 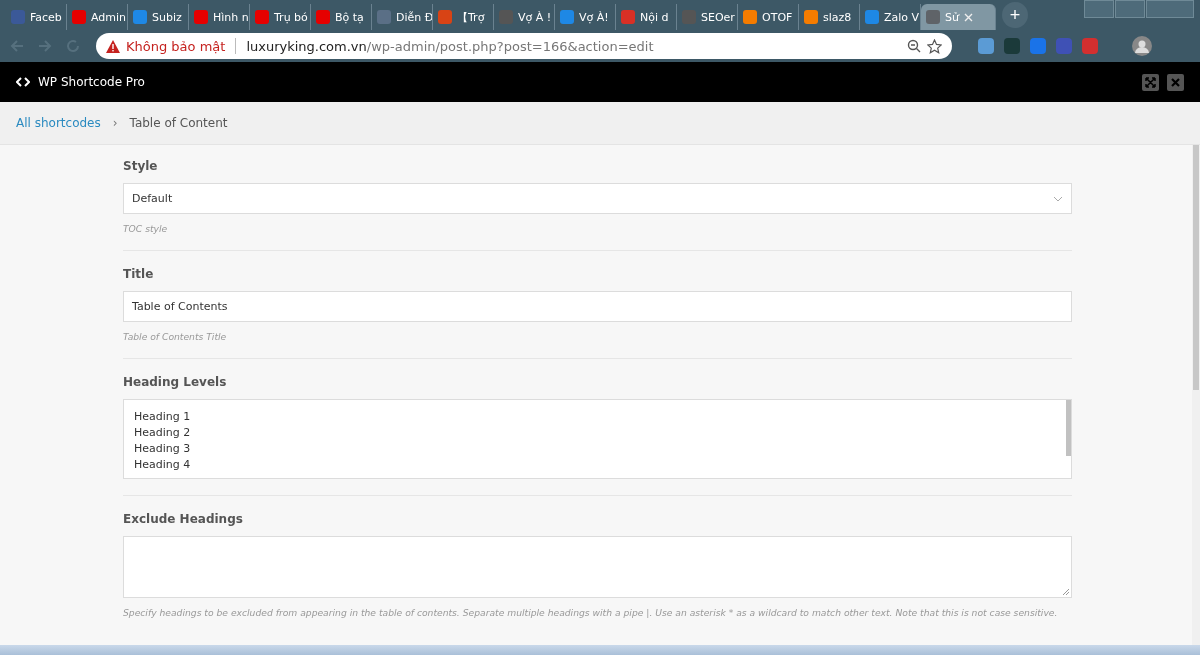 What do you see at coordinates (1196, 395) in the screenshot?
I see `page-scrollbar` at bounding box center [1196, 395].